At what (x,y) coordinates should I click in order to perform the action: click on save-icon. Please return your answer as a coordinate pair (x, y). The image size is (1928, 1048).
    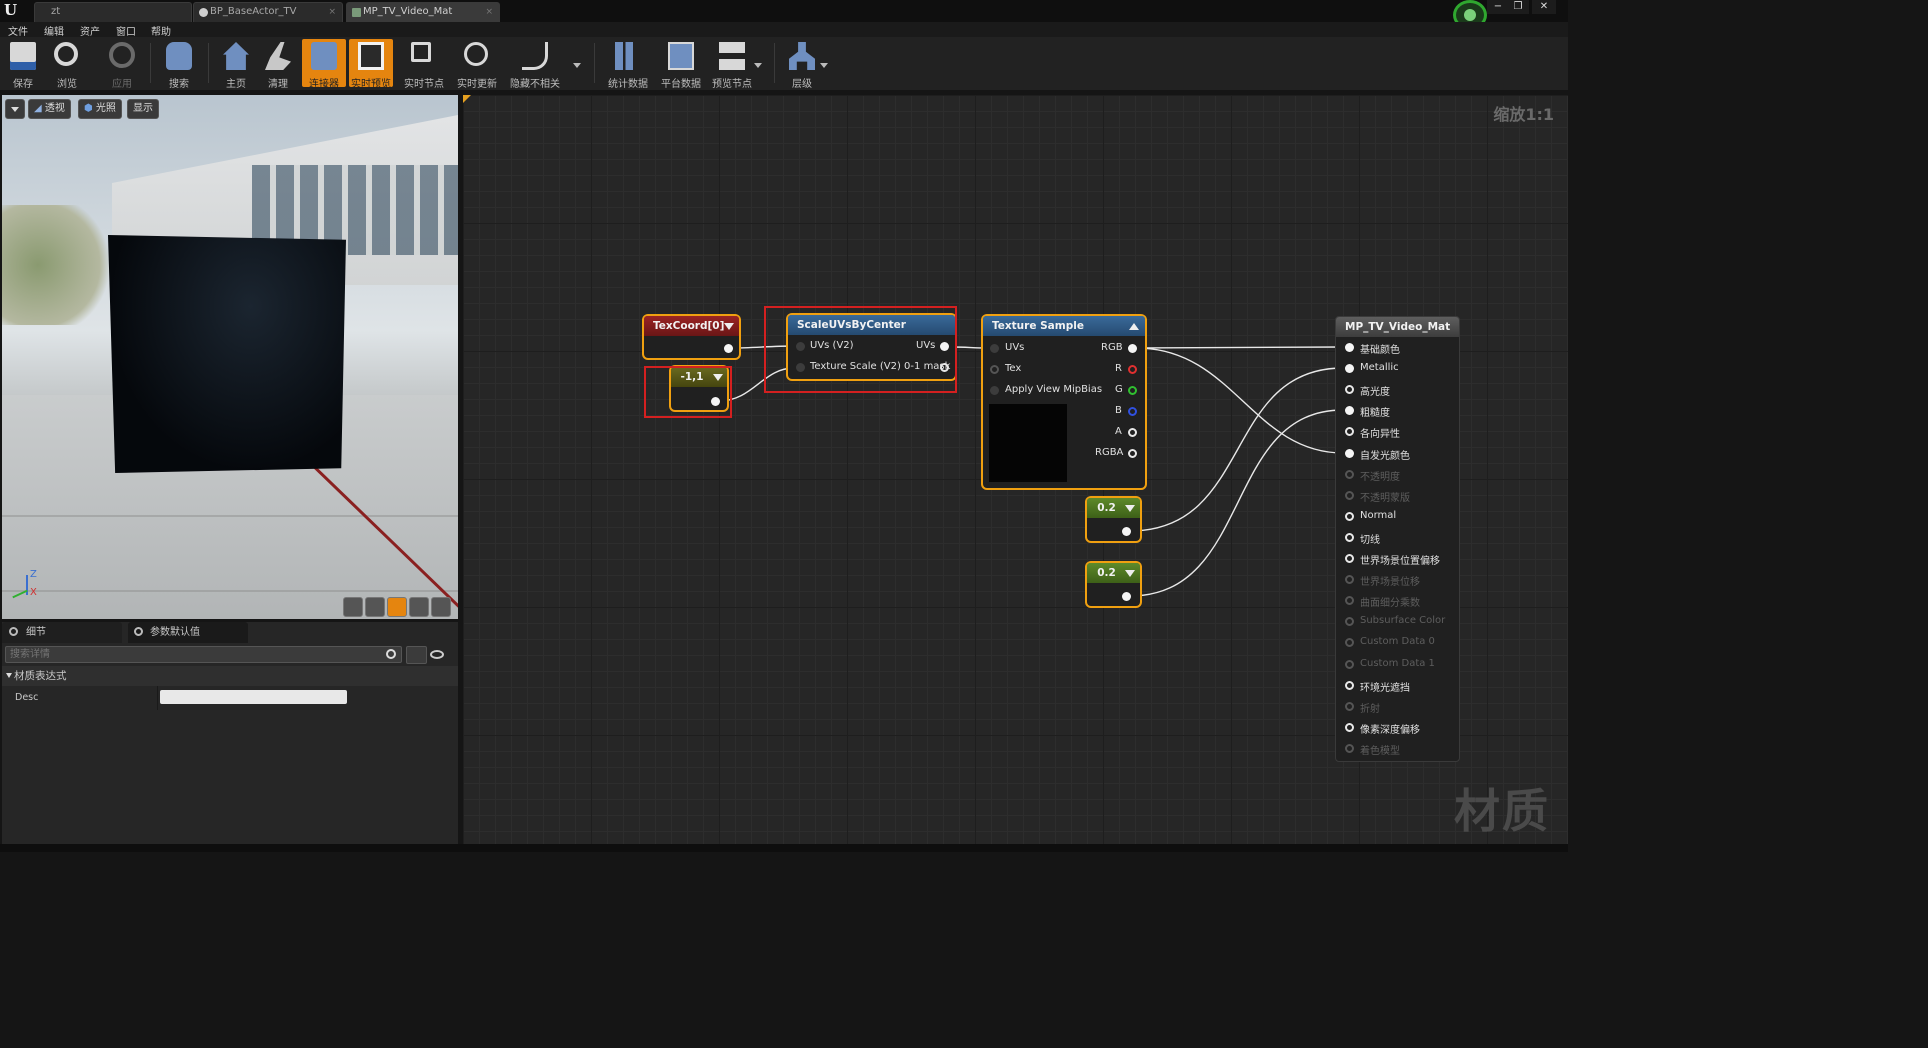
    Looking at the image, I should click on (23, 56).